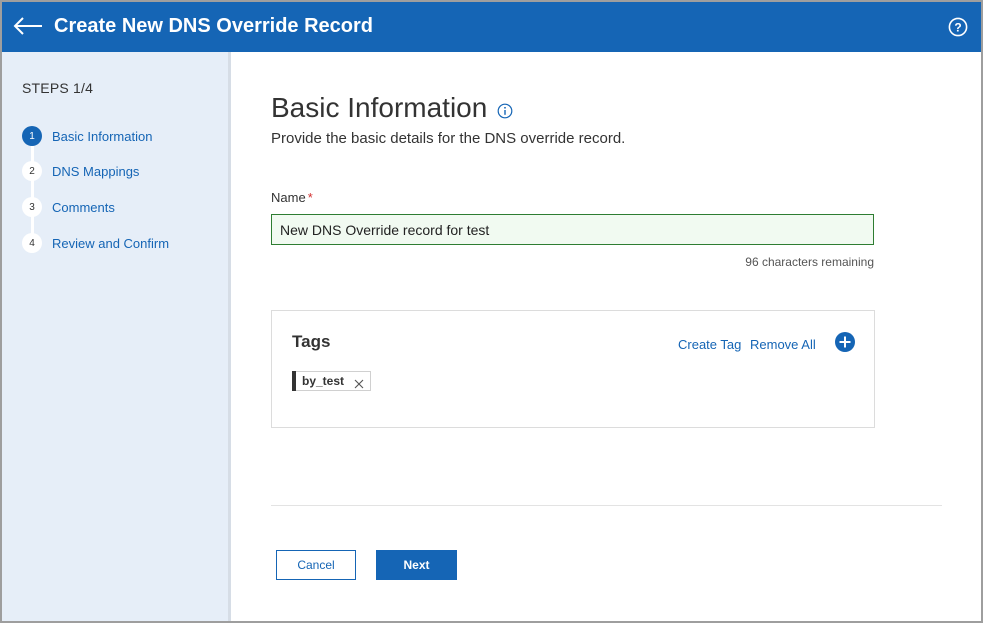 The height and width of the screenshot is (623, 983). I want to click on help-circle-icon: ?, so click(958, 27).